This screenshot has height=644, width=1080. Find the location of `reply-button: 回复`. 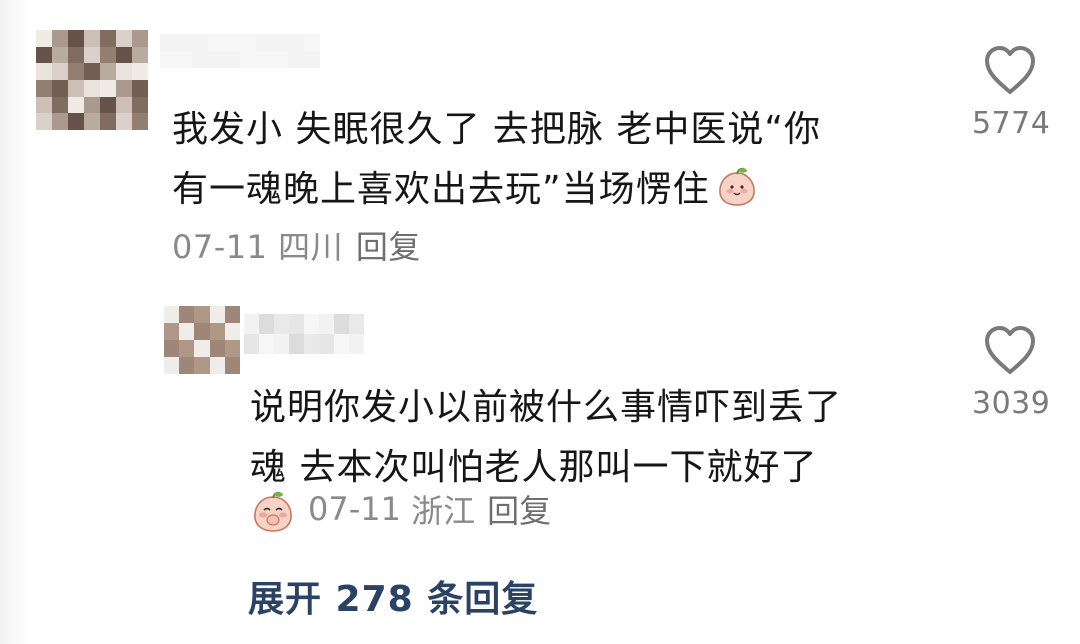

reply-button: 回复 is located at coordinates (388, 247).